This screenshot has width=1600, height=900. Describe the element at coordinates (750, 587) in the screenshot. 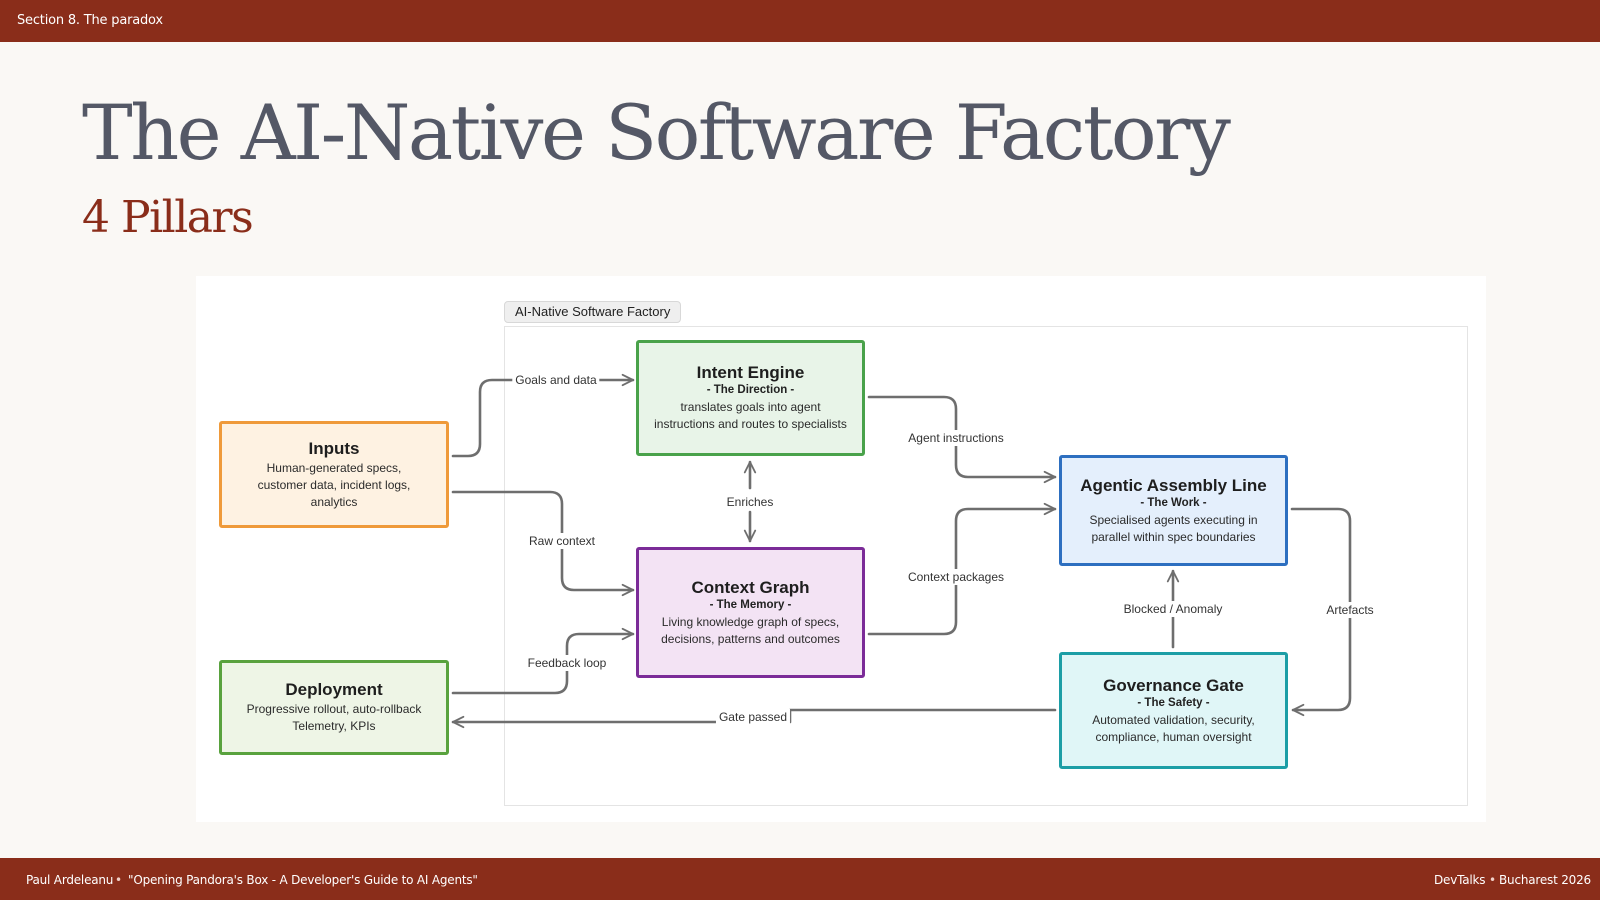

I see `context-graph-title: Context Graph` at that location.